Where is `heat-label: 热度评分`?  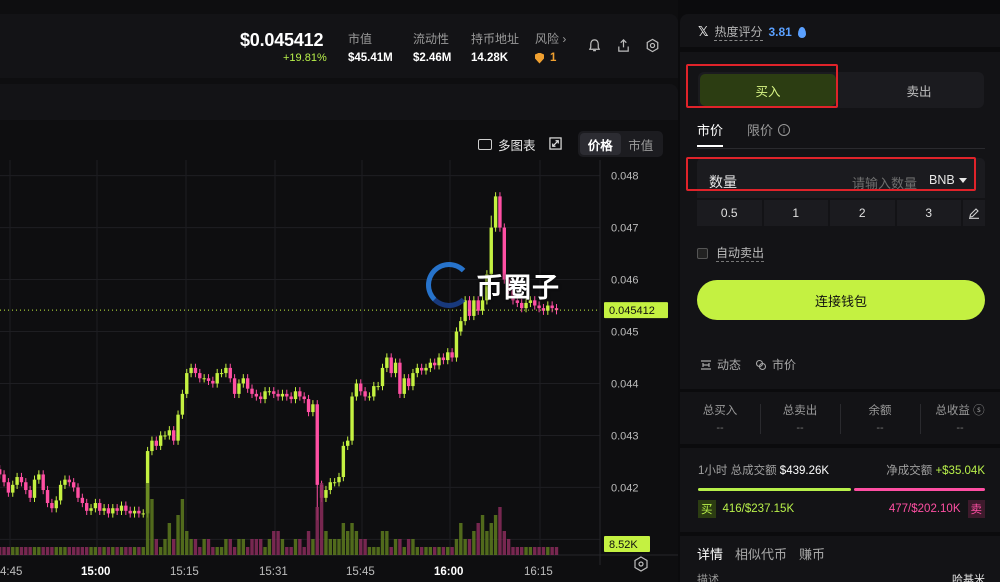
heat-label: 热度评分 is located at coordinates (738, 32).